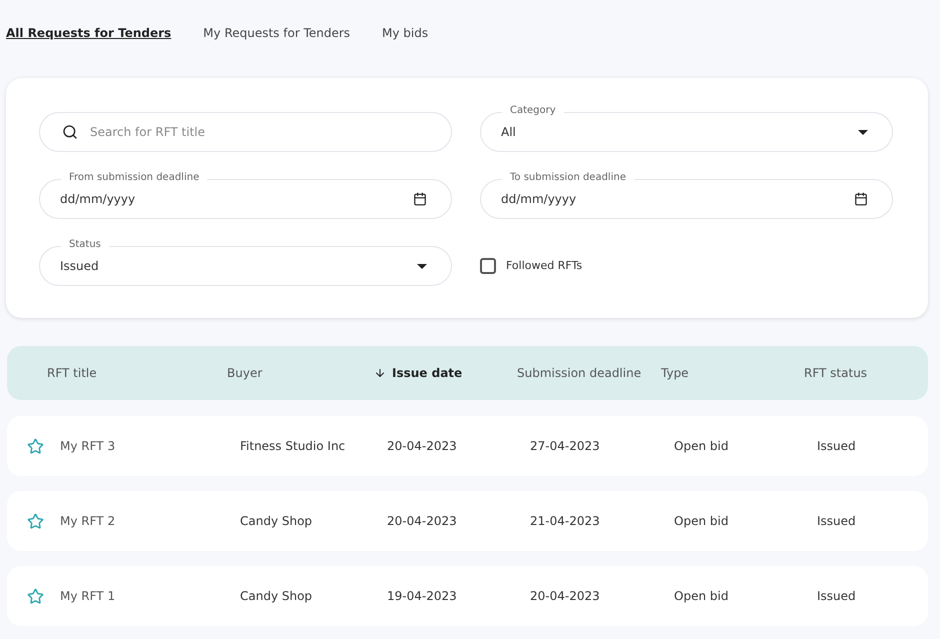 The image size is (940, 639). What do you see at coordinates (88, 446) in the screenshot?
I see `table-cell-text: My RFT 3` at bounding box center [88, 446].